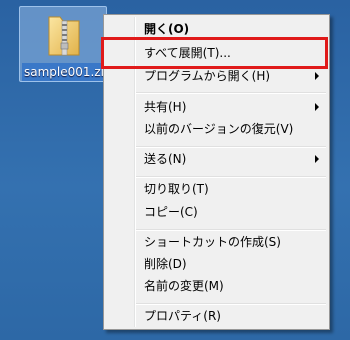 The height and width of the screenshot is (340, 350). Describe the element at coordinates (216, 264) in the screenshot. I see `menu-item-delete: 削除(D)` at that location.